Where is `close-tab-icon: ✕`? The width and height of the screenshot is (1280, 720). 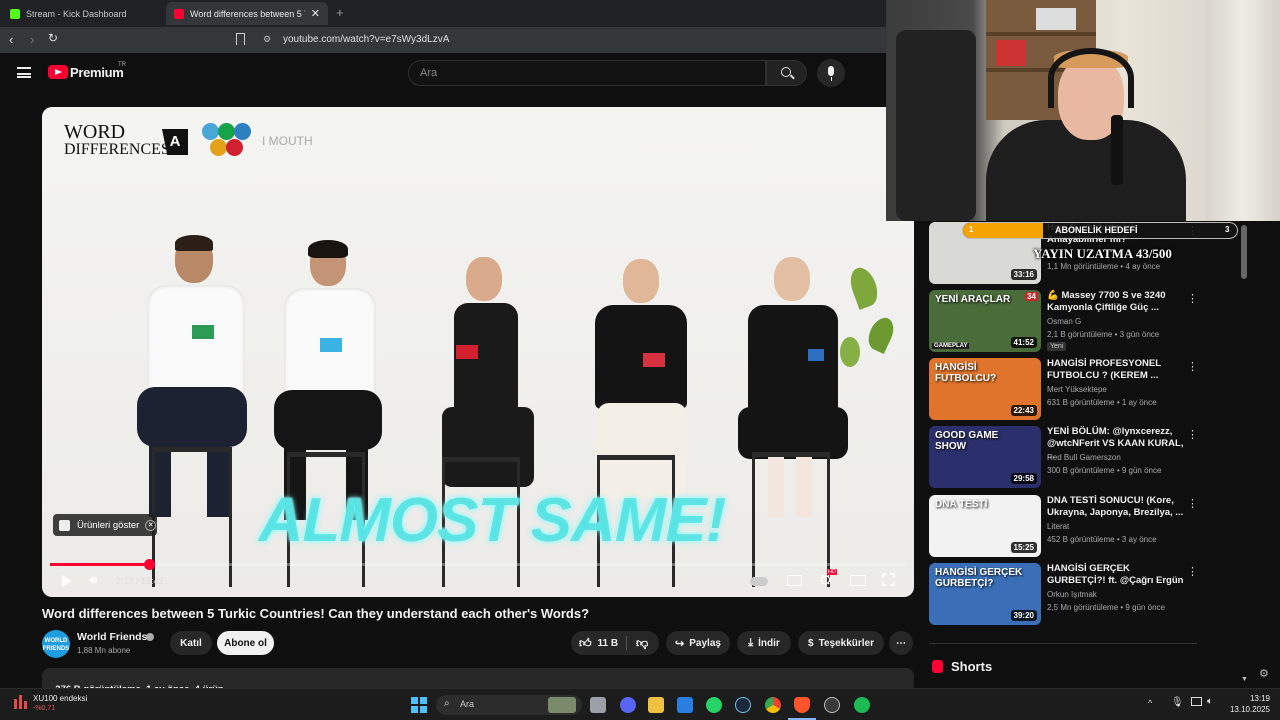
close-tab-icon: ✕ is located at coordinates (315, 13).